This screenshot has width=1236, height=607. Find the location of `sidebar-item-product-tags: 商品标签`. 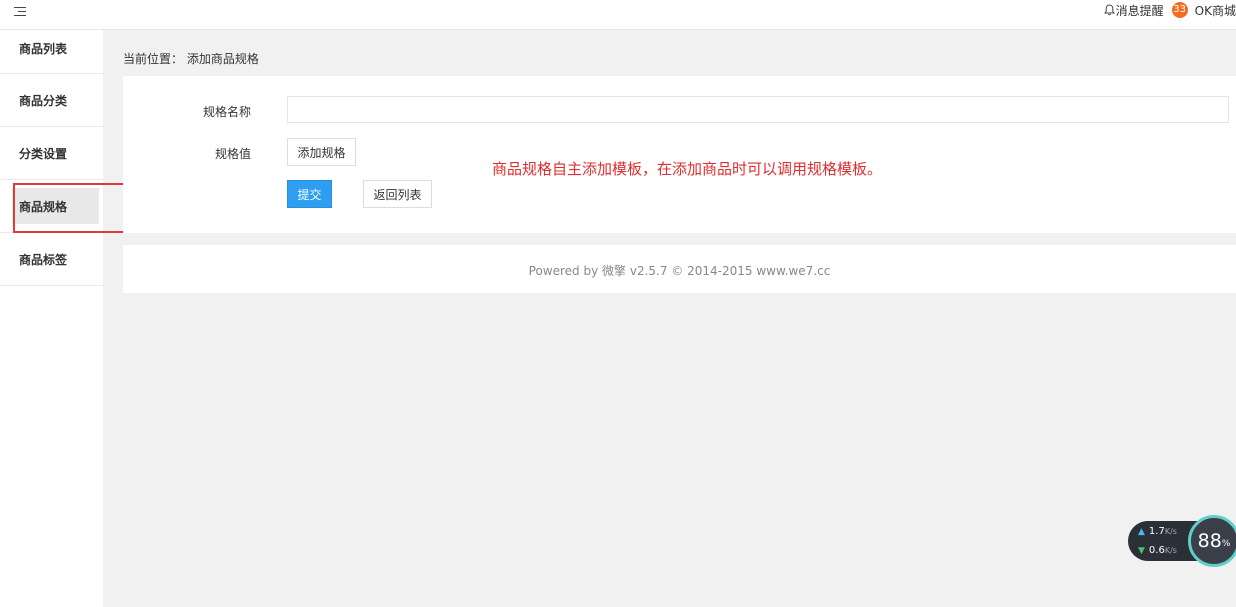

sidebar-item-product-tags: 商品标签 is located at coordinates (51, 259).